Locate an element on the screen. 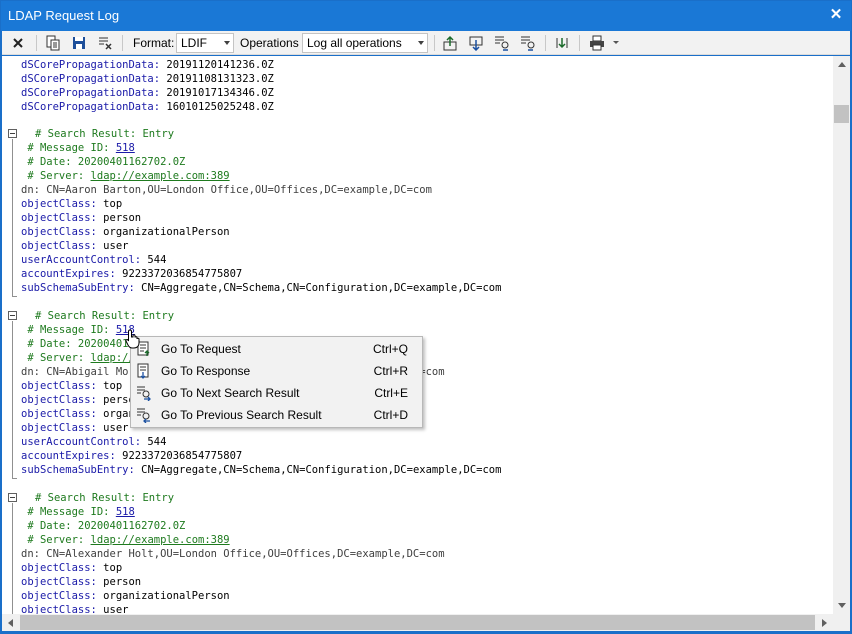  print-button is located at coordinates (597, 43).